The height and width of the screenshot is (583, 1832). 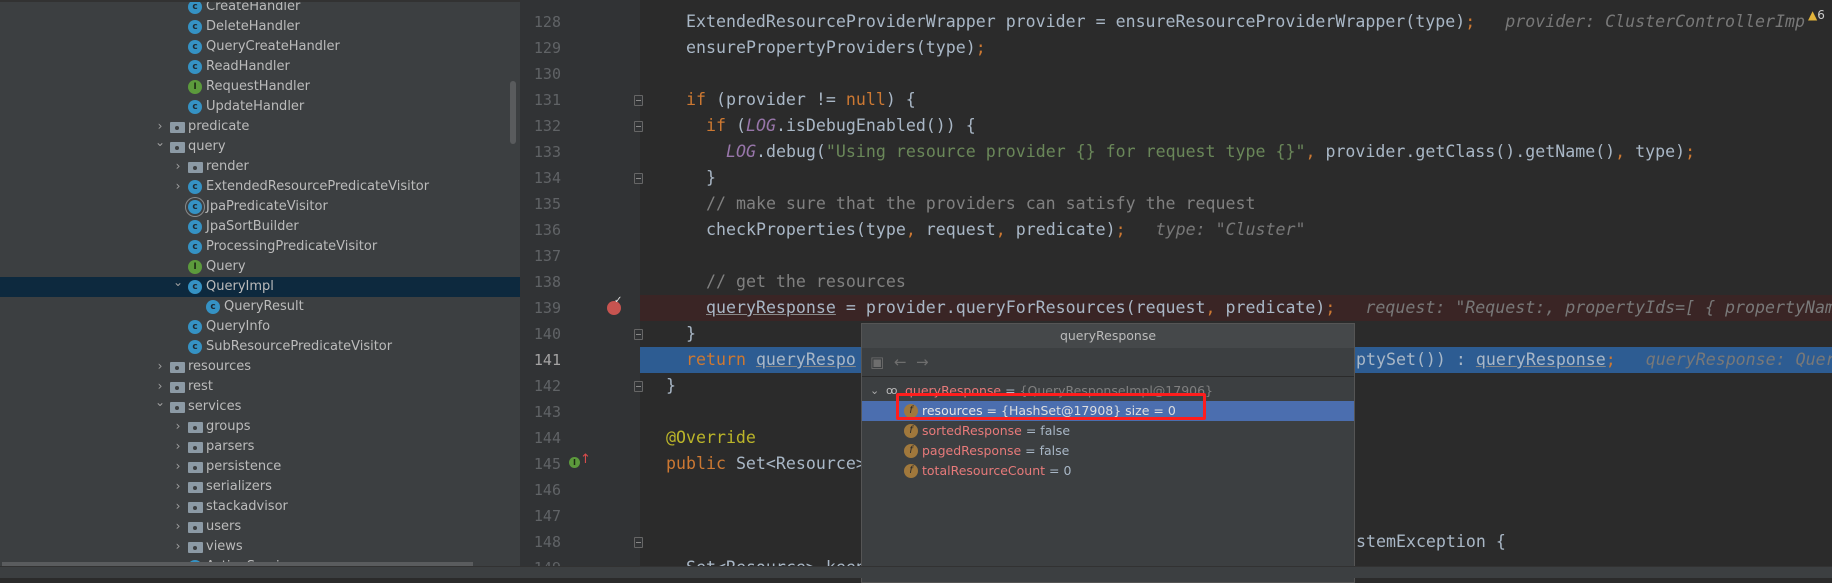 What do you see at coordinates (260, 527) in the screenshot?
I see `tree-item-users: › users` at bounding box center [260, 527].